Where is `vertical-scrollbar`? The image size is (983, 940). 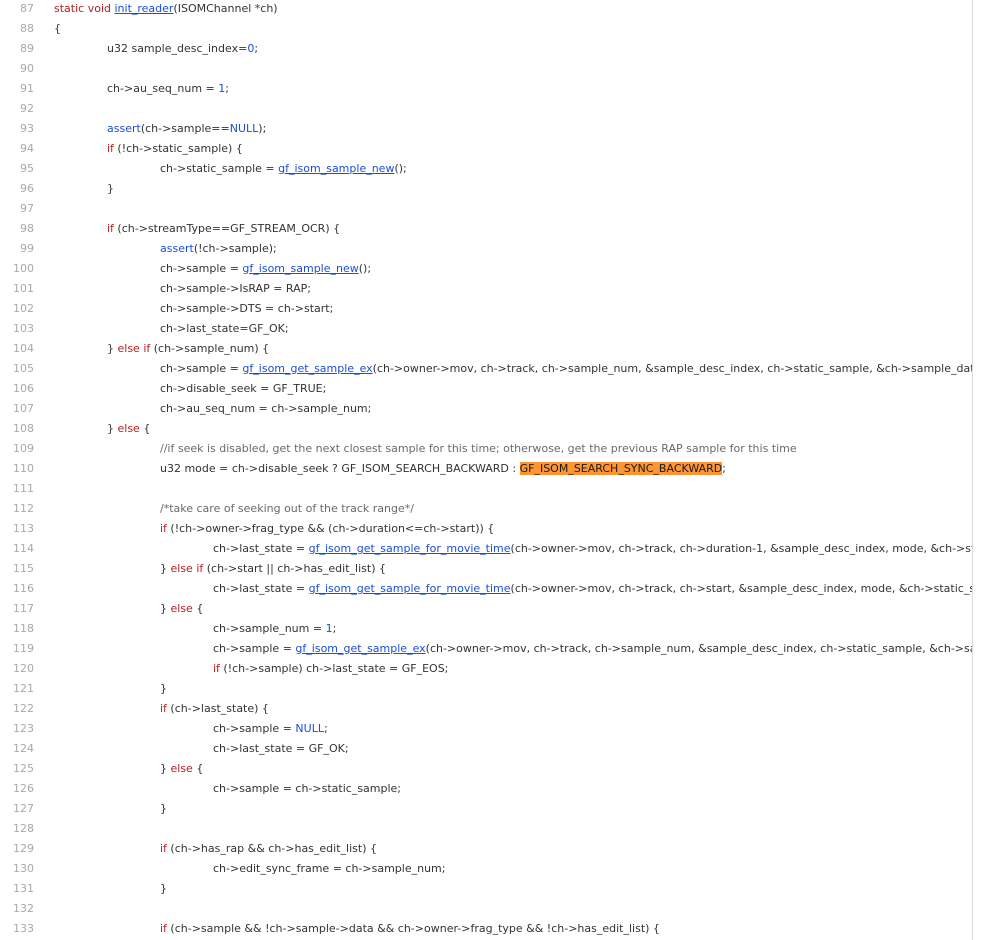 vertical-scrollbar is located at coordinates (972, 470).